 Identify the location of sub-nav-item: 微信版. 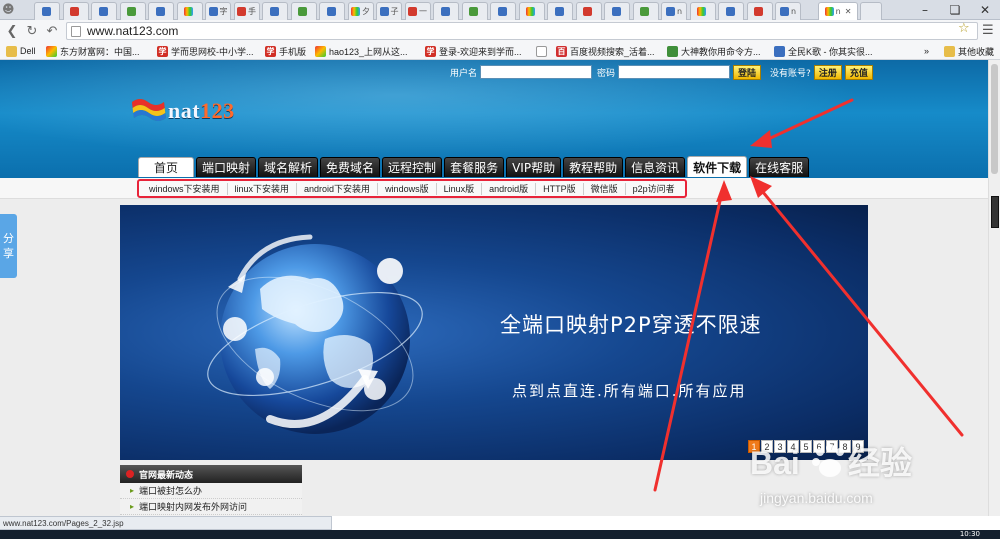
(605, 188).